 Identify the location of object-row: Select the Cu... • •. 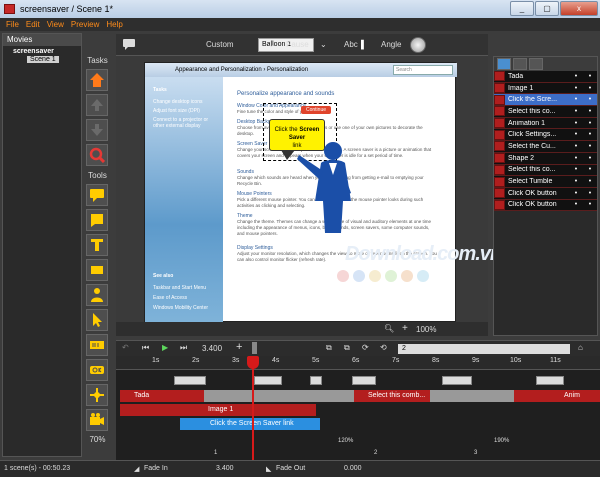
(545, 147).